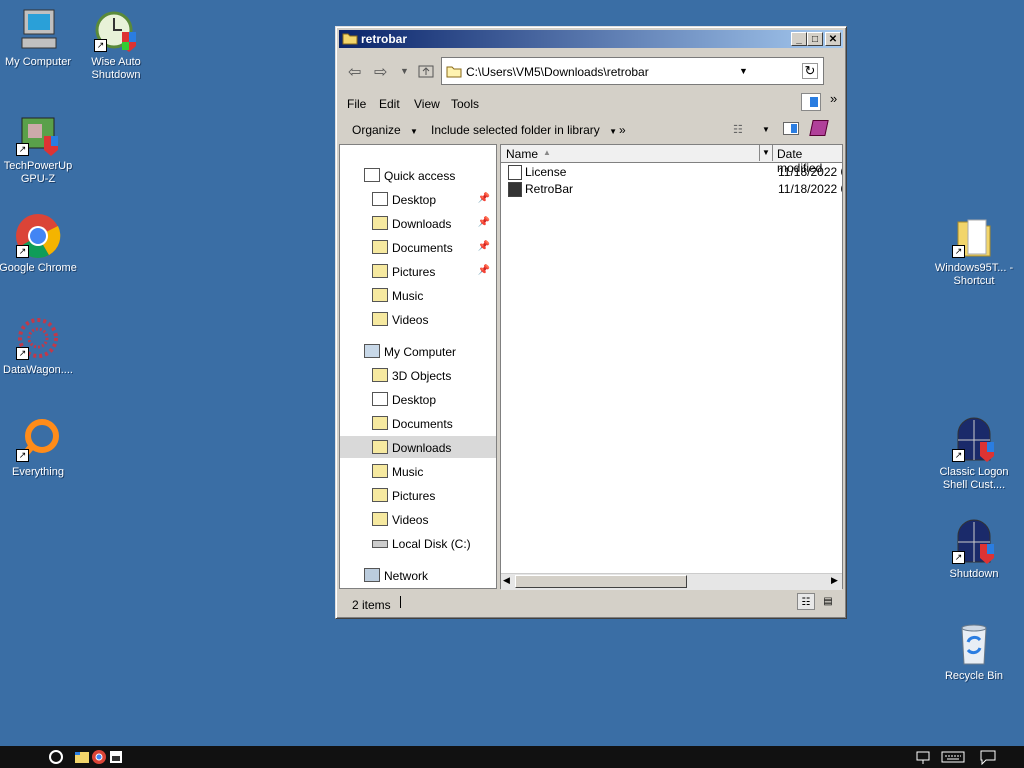  What do you see at coordinates (40, 243) in the screenshot?
I see `desktop-icon-chrome: ↗ Google Chrome` at bounding box center [40, 243].